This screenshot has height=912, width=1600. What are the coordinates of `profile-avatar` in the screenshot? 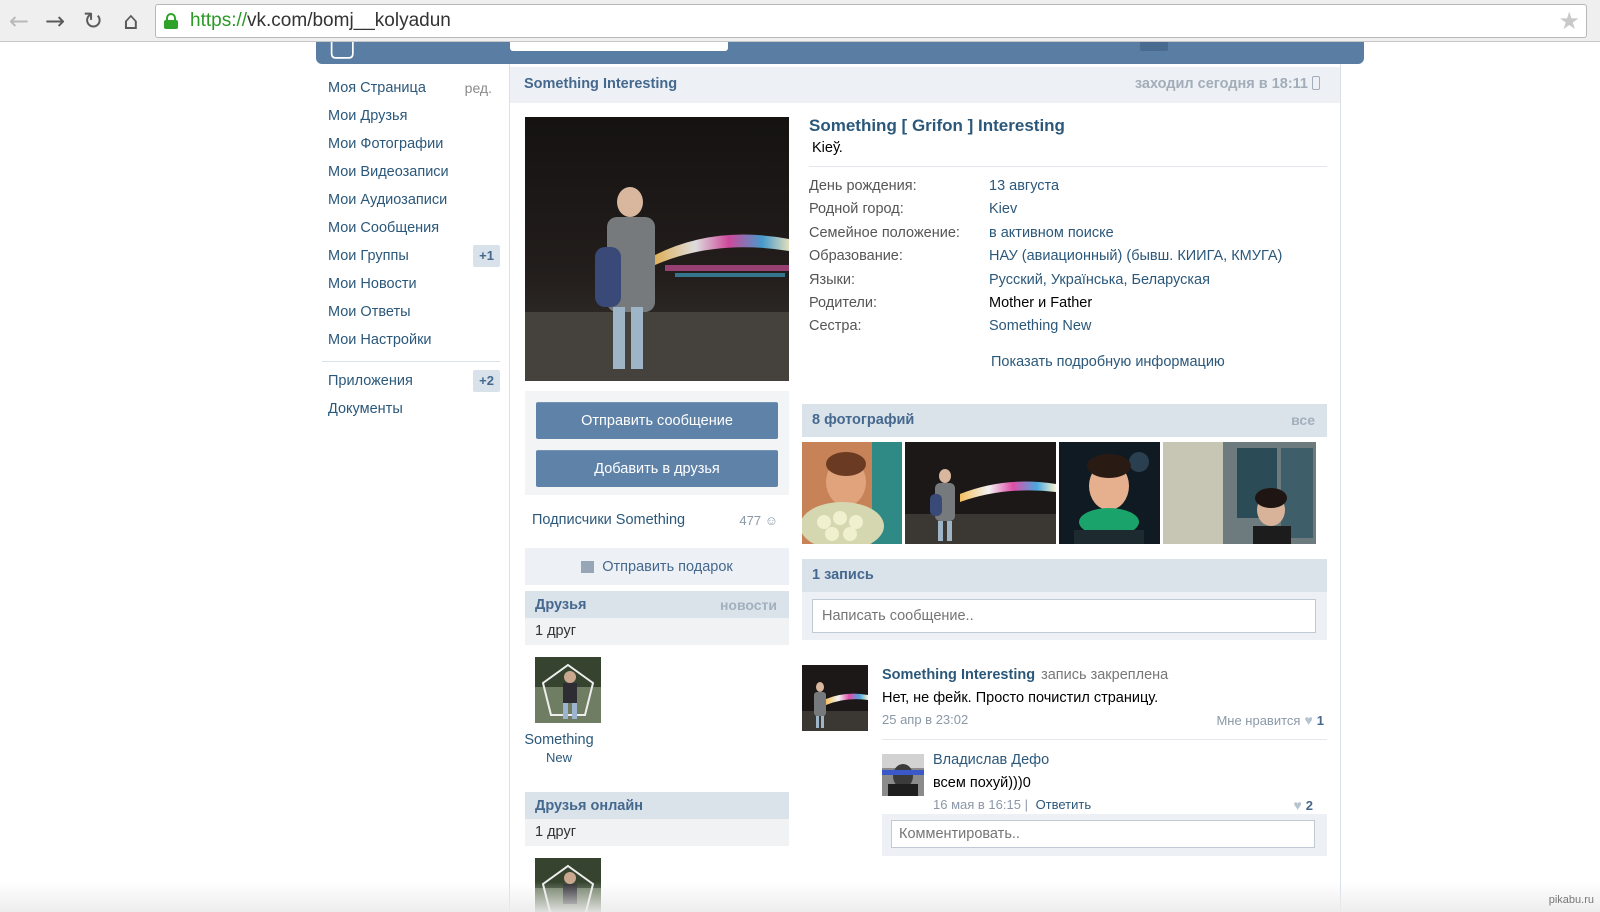 It's located at (657, 249).